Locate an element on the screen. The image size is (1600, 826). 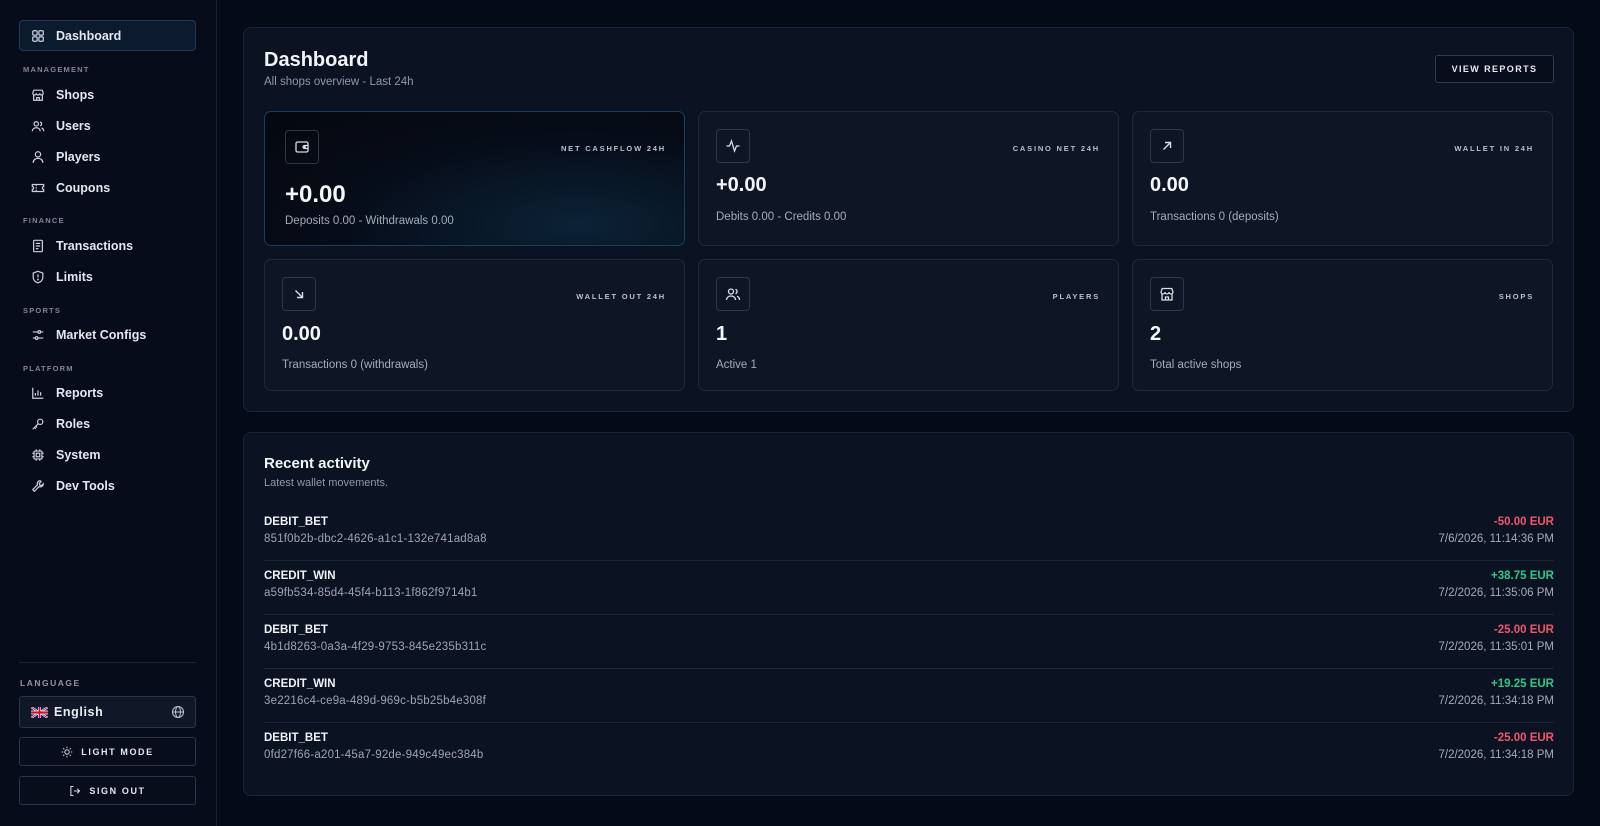
sidebar-item-label: Limits is located at coordinates (74, 276).